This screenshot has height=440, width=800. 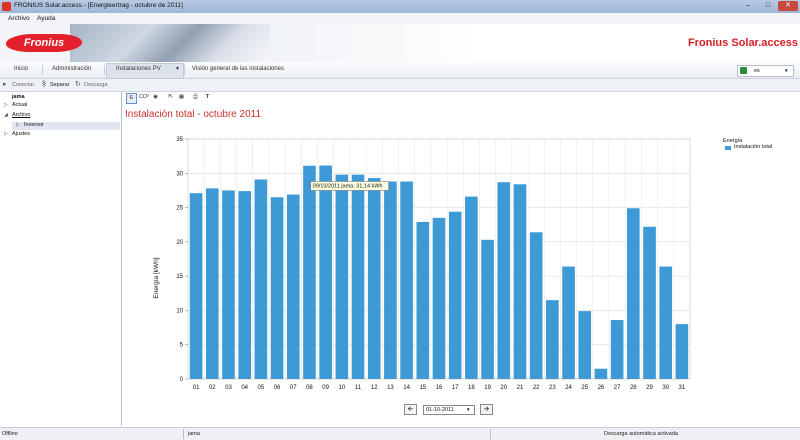 What do you see at coordinates (44, 43) in the screenshot?
I see `fronius-logo: Fronius` at bounding box center [44, 43].